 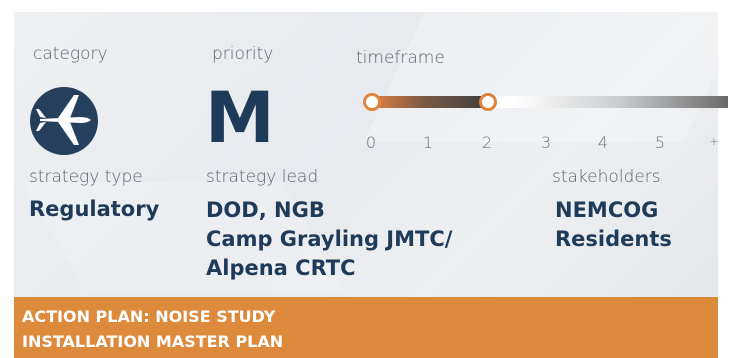 What do you see at coordinates (149, 316) in the screenshot?
I see `action-plan-line: ACTION PLAN: NOISE STUDY` at bounding box center [149, 316].